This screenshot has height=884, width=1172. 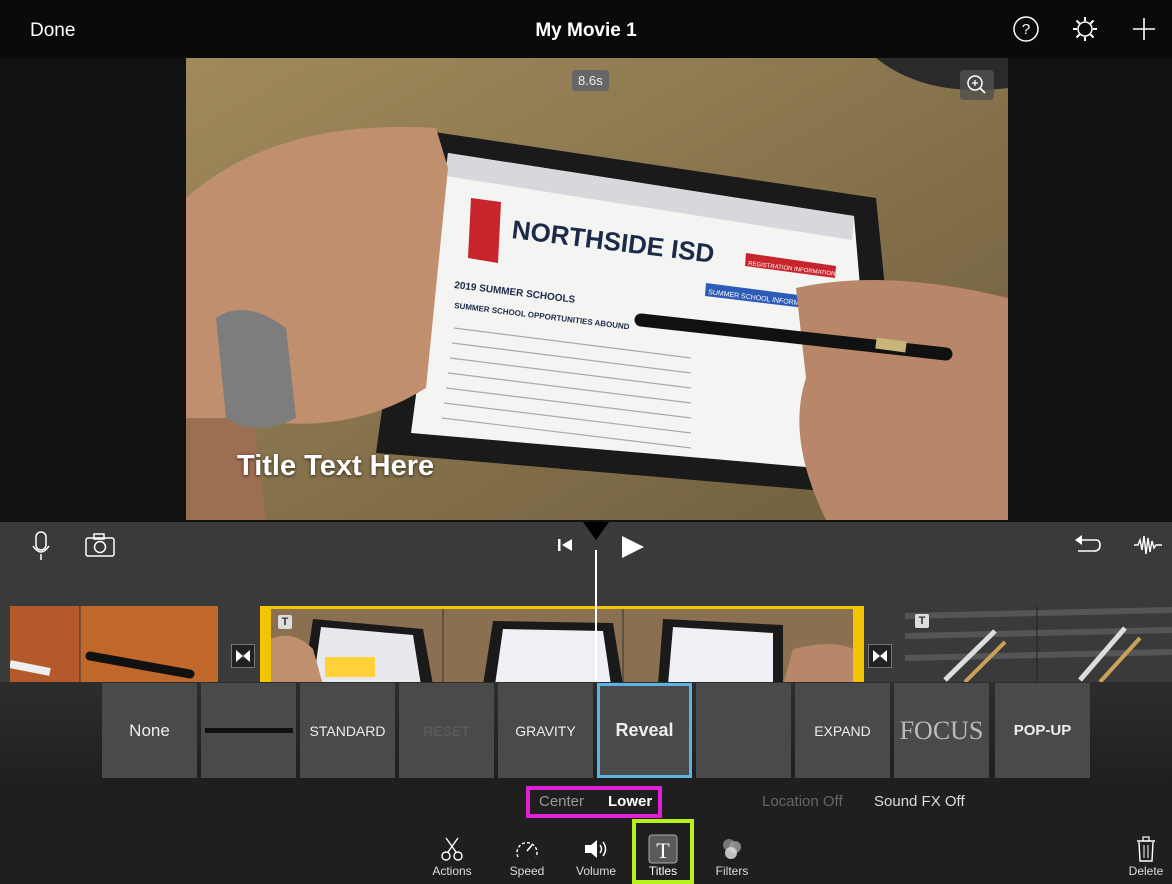 What do you see at coordinates (802, 801) in the screenshot?
I see `location-toggle: Location Off` at bounding box center [802, 801].